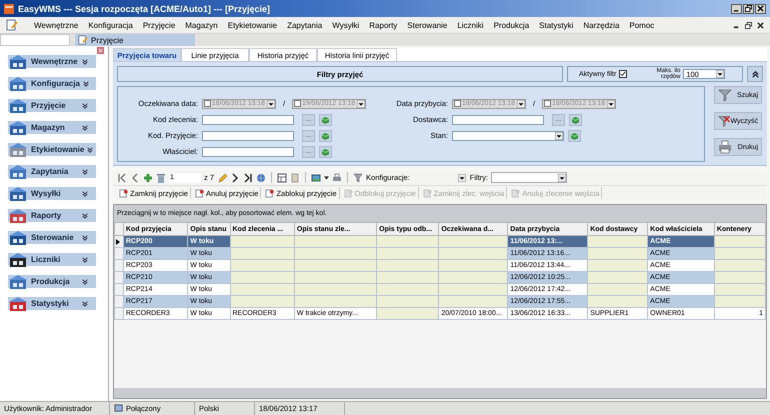  Describe the element at coordinates (144, 9) in the screenshot. I see `window-title: EasyWMS --- Sesja rozpoczęta [ACME/Auto1] --- [Przyjęcie]` at that location.